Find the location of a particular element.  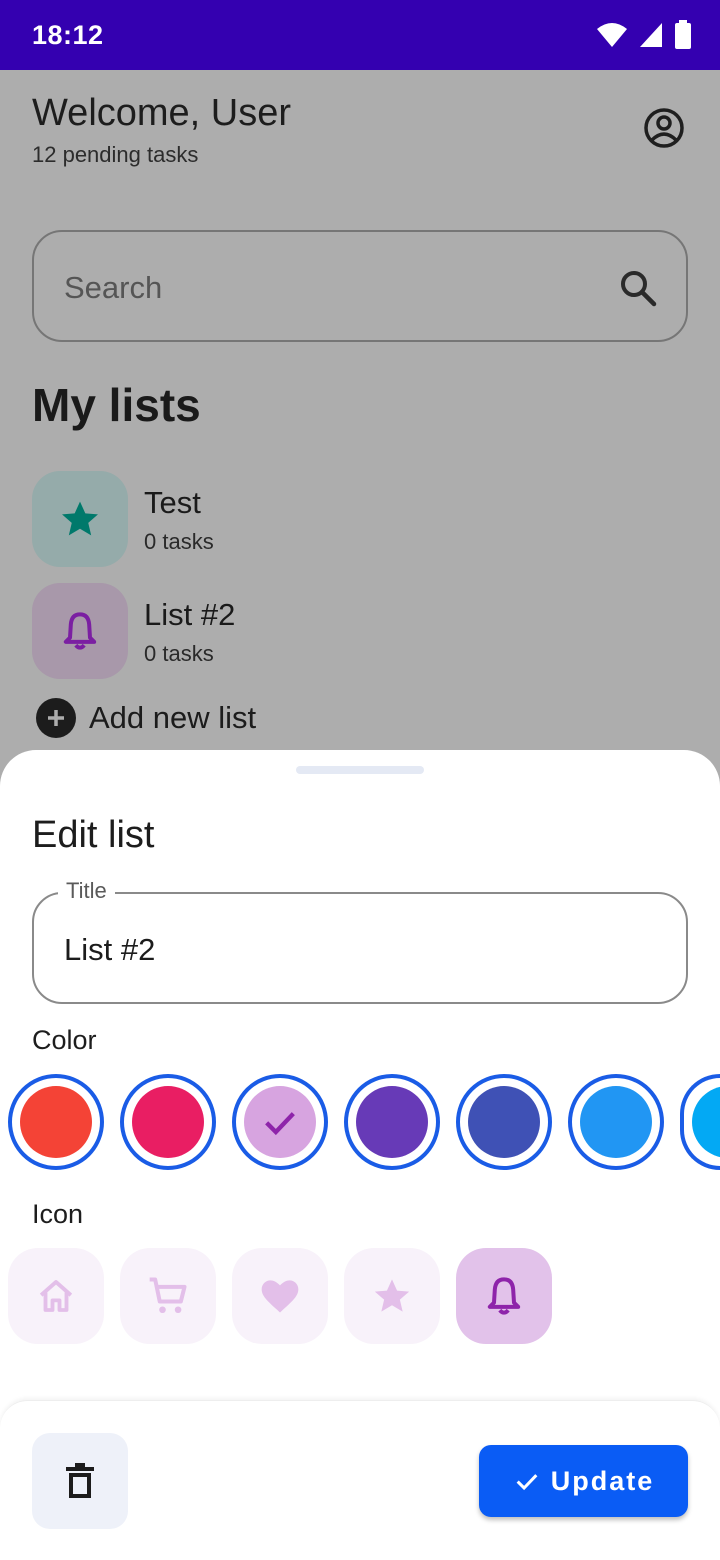

heart-icon is located at coordinates (280, 1296).